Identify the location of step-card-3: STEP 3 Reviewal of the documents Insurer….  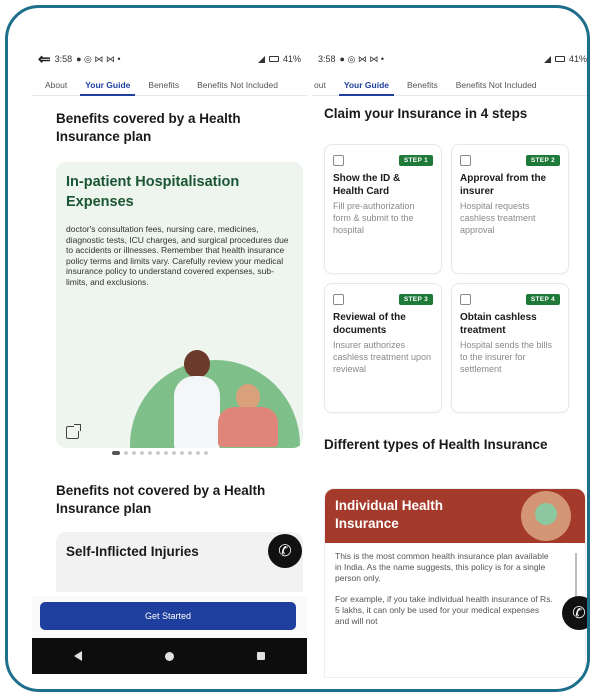
(383, 348).